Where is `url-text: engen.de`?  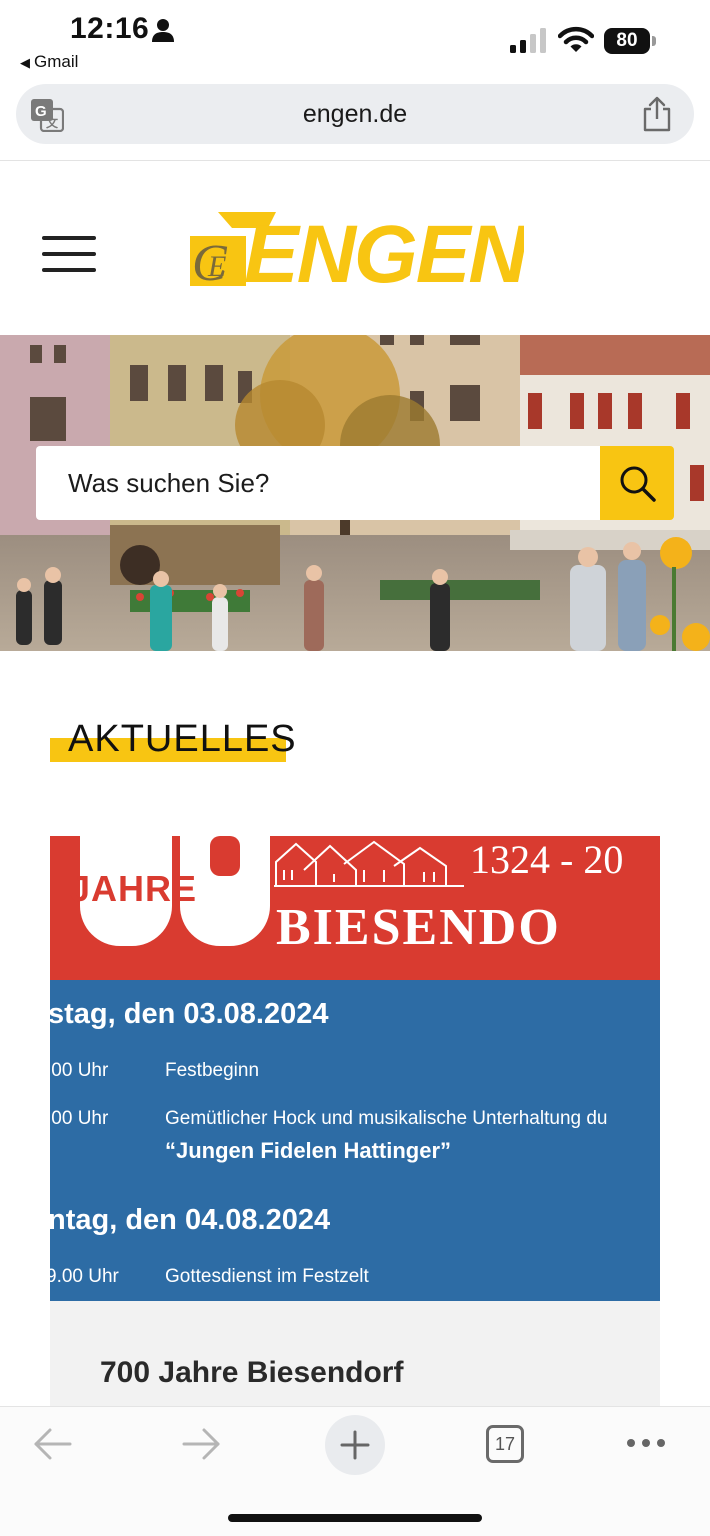
url-text: engen.de is located at coordinates (355, 114).